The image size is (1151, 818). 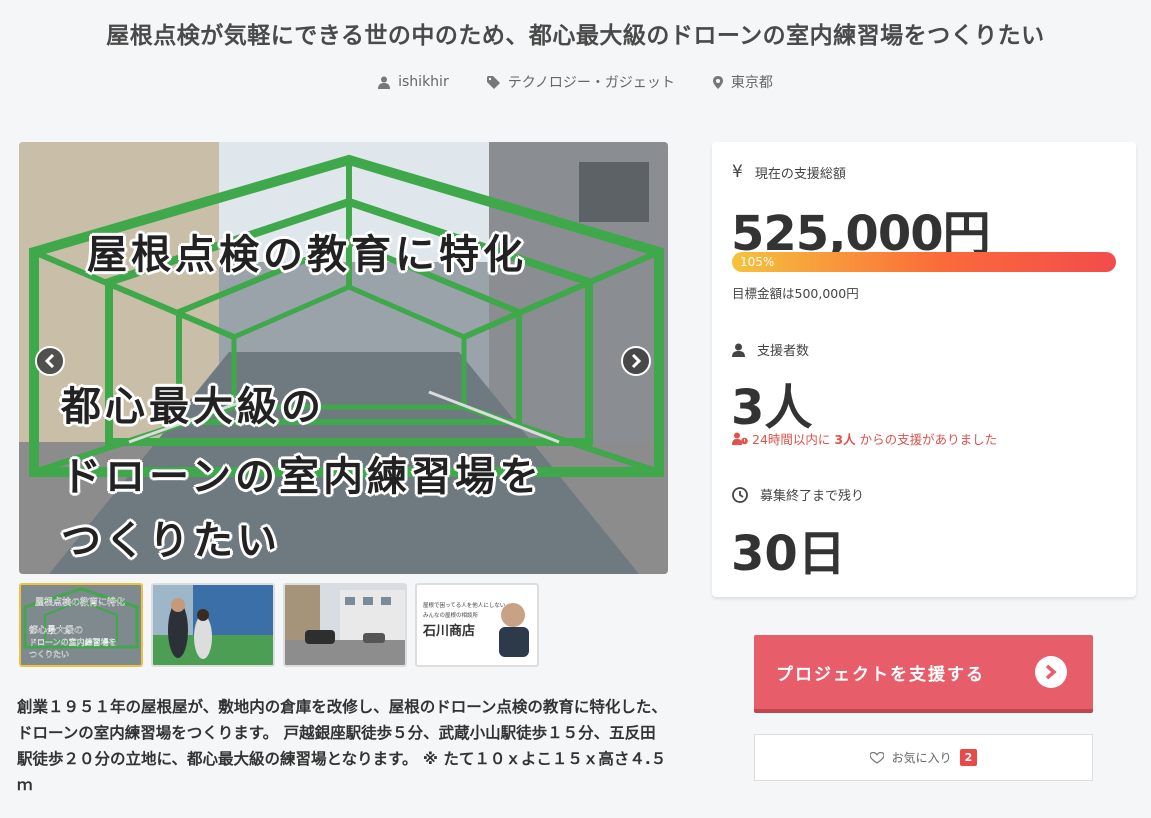 I want to click on chevron-right-icon, so click(x=636, y=361).